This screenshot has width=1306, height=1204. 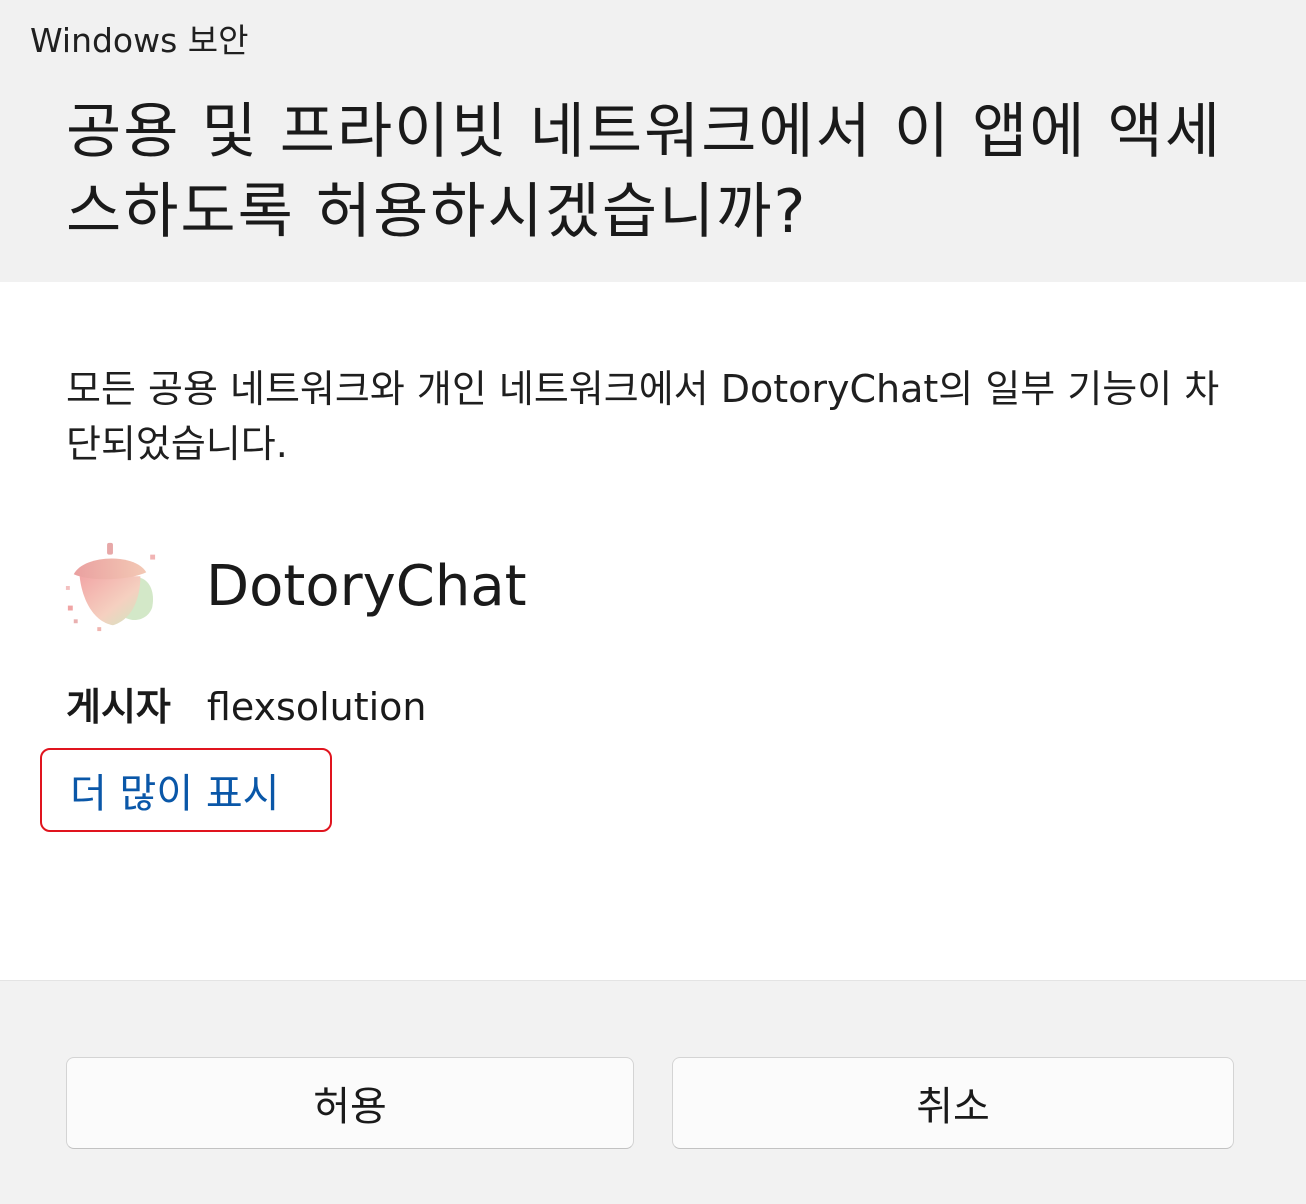 I want to click on app-name: DotoryChat, so click(x=366, y=586).